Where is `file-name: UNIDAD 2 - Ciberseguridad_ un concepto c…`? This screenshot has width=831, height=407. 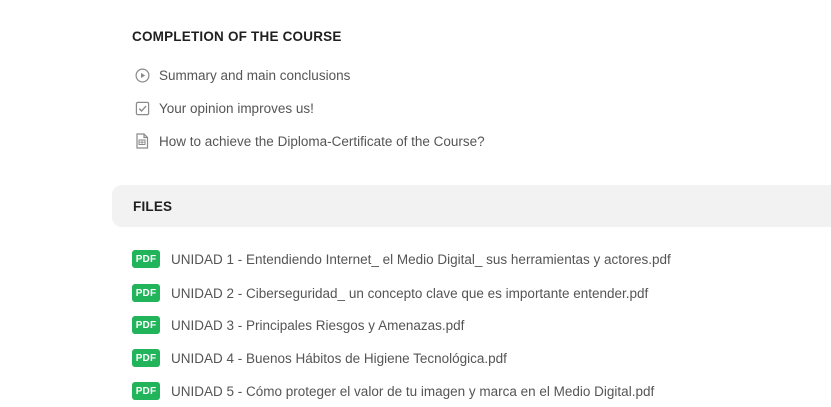
file-name: UNIDAD 2 - Ciberseguridad_ un concepto c… is located at coordinates (410, 293).